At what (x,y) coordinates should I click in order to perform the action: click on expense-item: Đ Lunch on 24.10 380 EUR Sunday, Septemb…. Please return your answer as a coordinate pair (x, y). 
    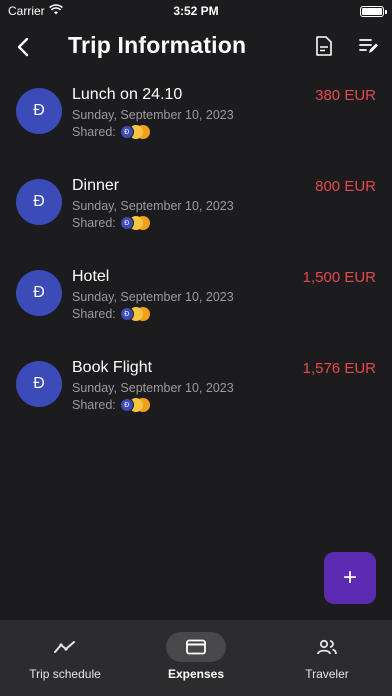
    Looking at the image, I should click on (196, 117).